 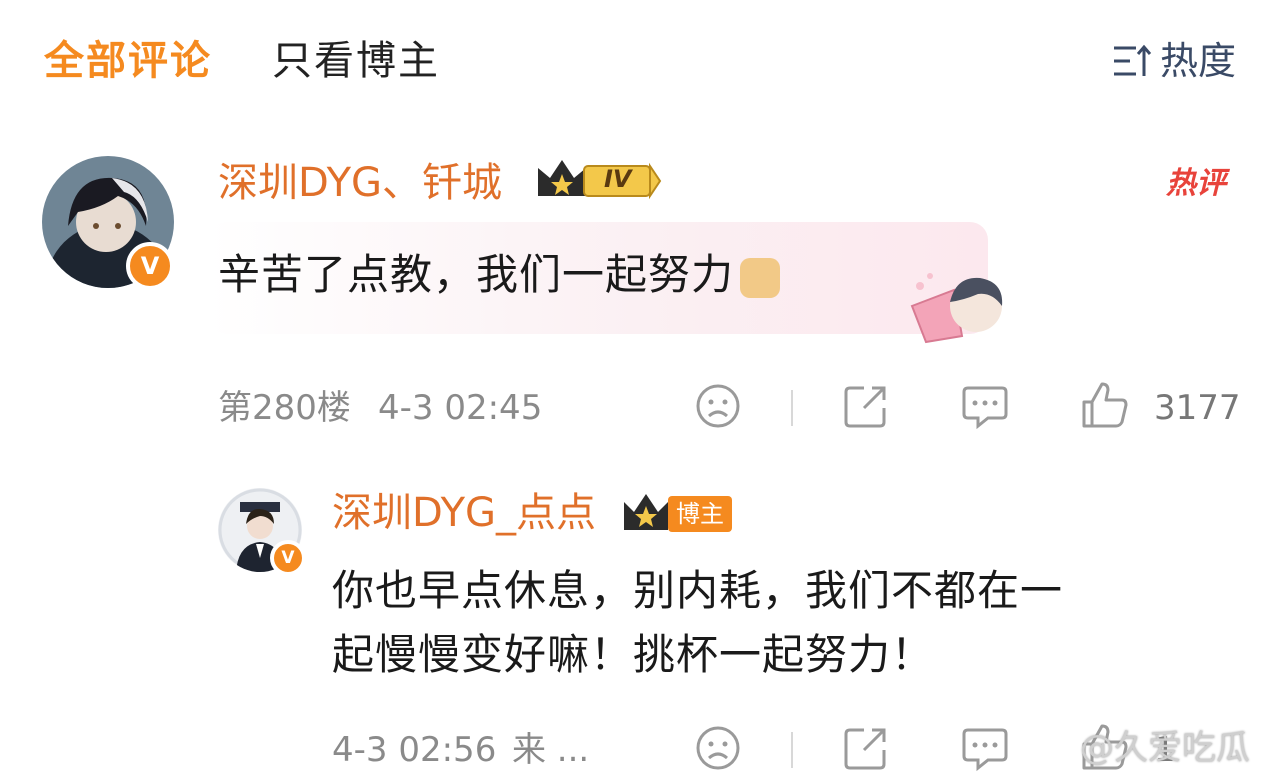 I want to click on reply-share-icon, so click(x=866, y=748).